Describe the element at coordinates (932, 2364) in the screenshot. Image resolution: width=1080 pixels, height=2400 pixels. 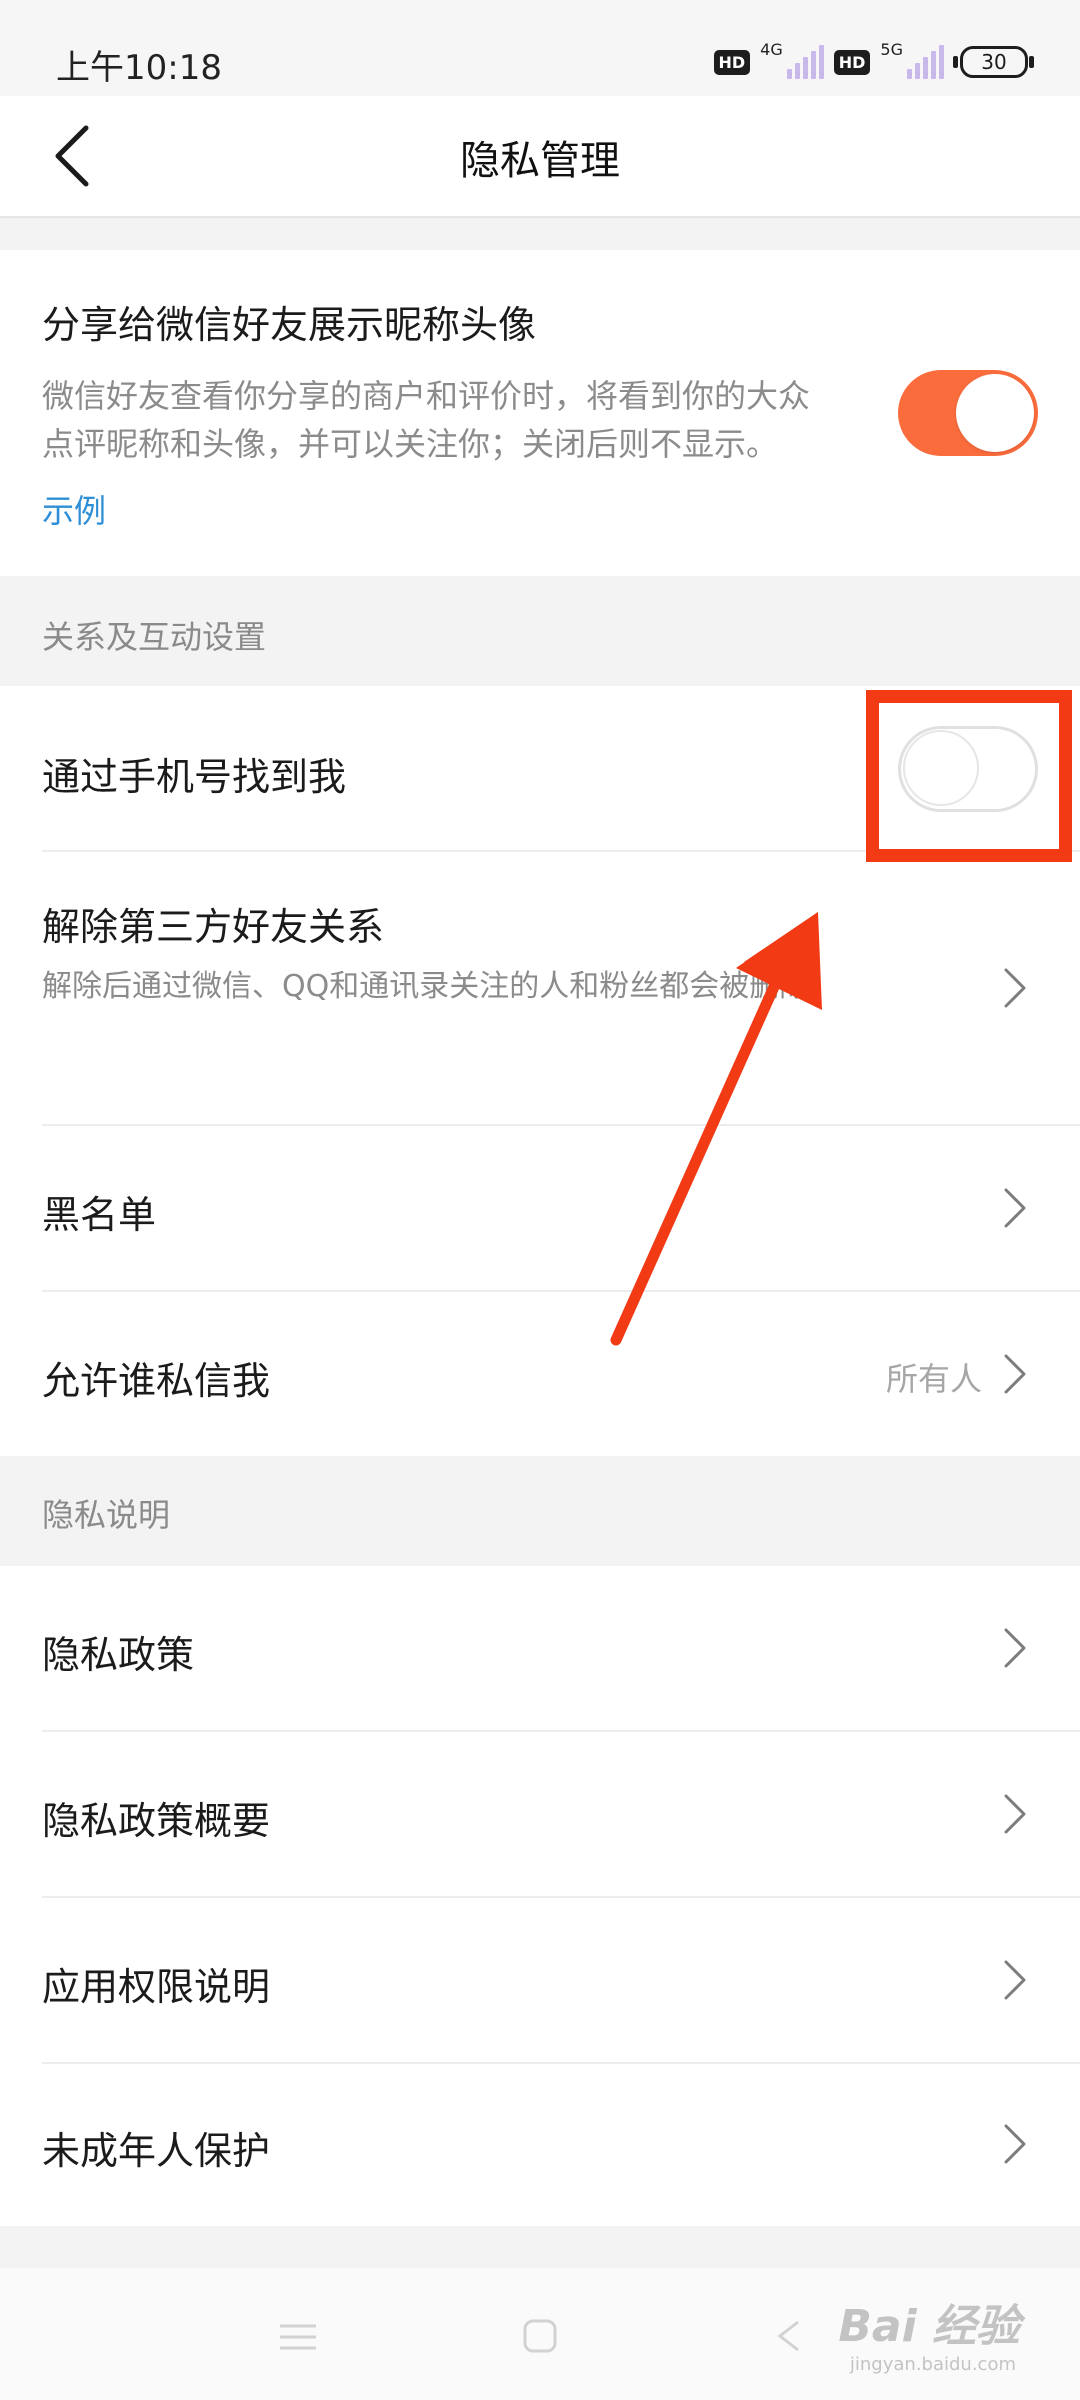
I see `watermark-url: jingyan.baidu.com` at that location.